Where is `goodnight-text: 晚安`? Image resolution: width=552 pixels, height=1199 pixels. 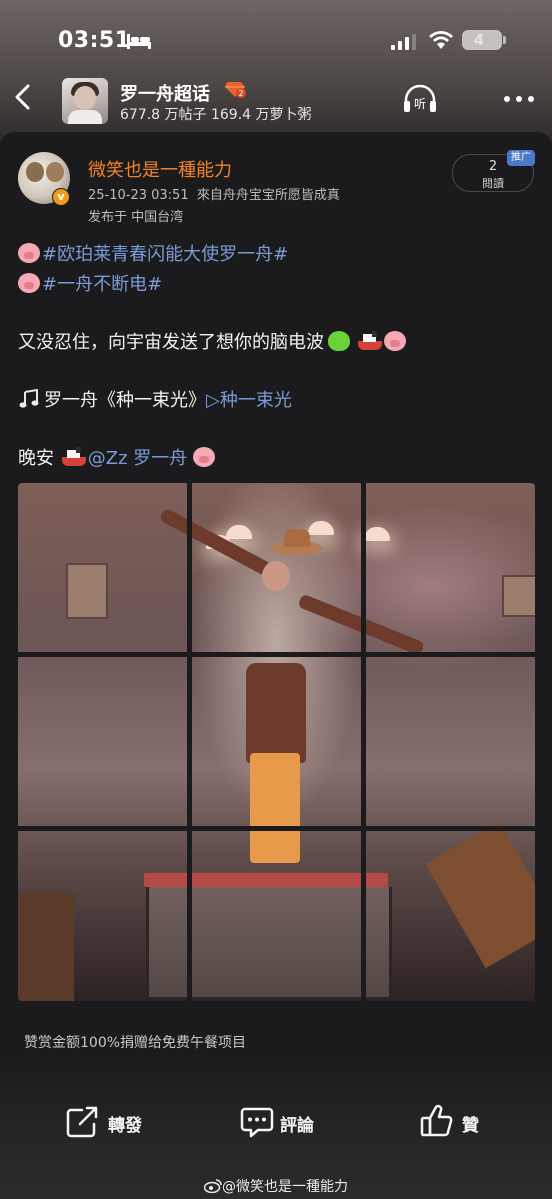
goodnight-text: 晚安 is located at coordinates (36, 458).